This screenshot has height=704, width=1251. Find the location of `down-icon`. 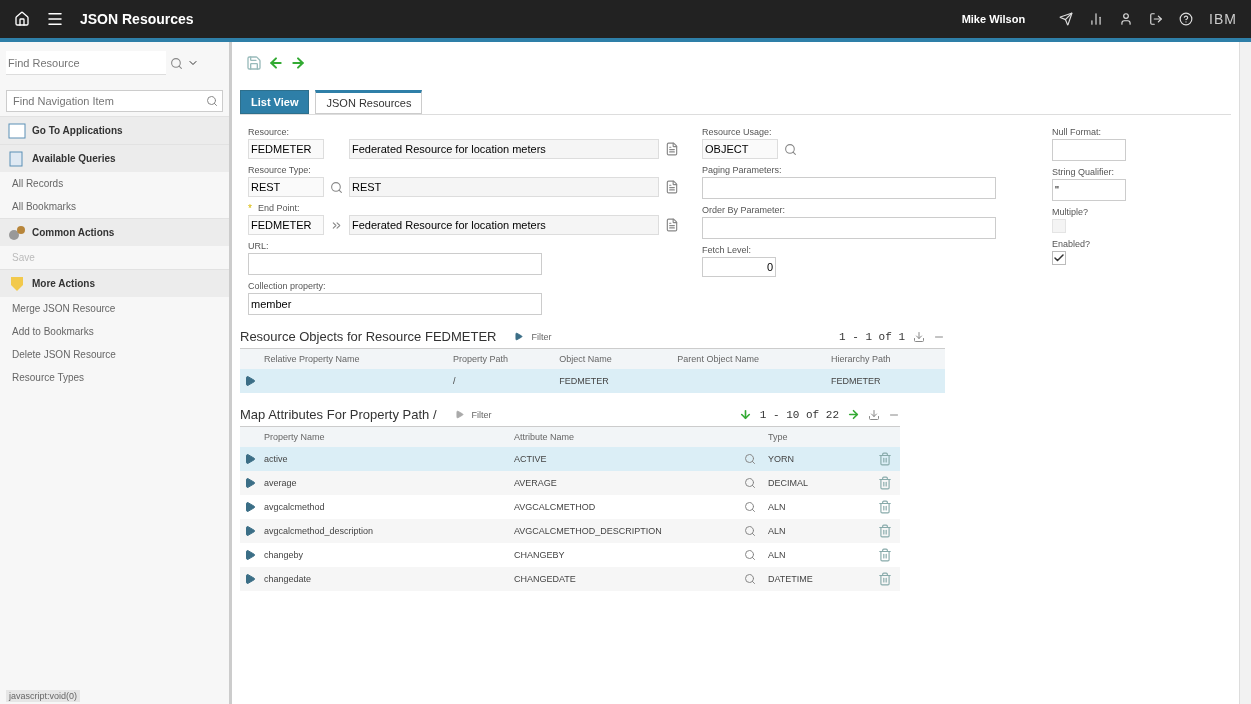

down-icon is located at coordinates (745, 414).